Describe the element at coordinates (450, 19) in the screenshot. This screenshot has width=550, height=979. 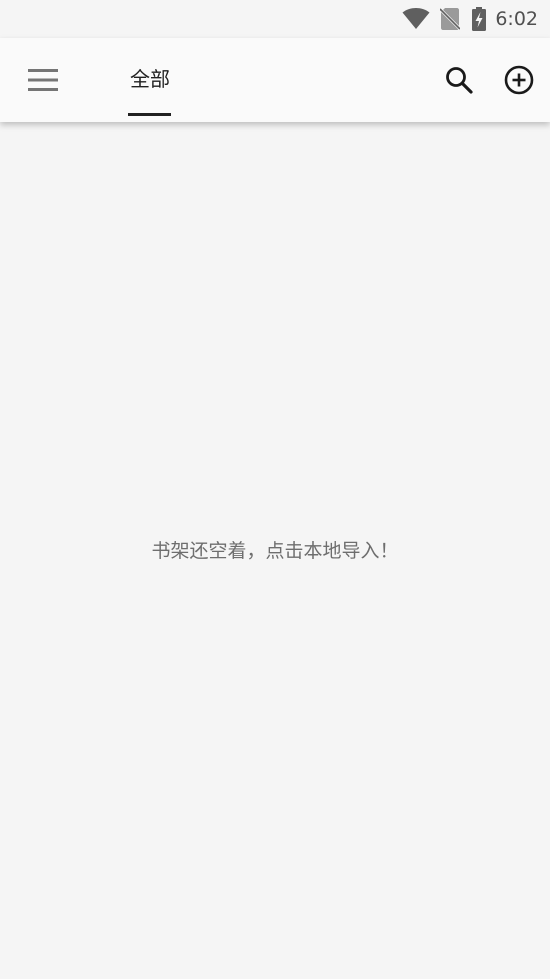
I see `no-sim-icon` at that location.